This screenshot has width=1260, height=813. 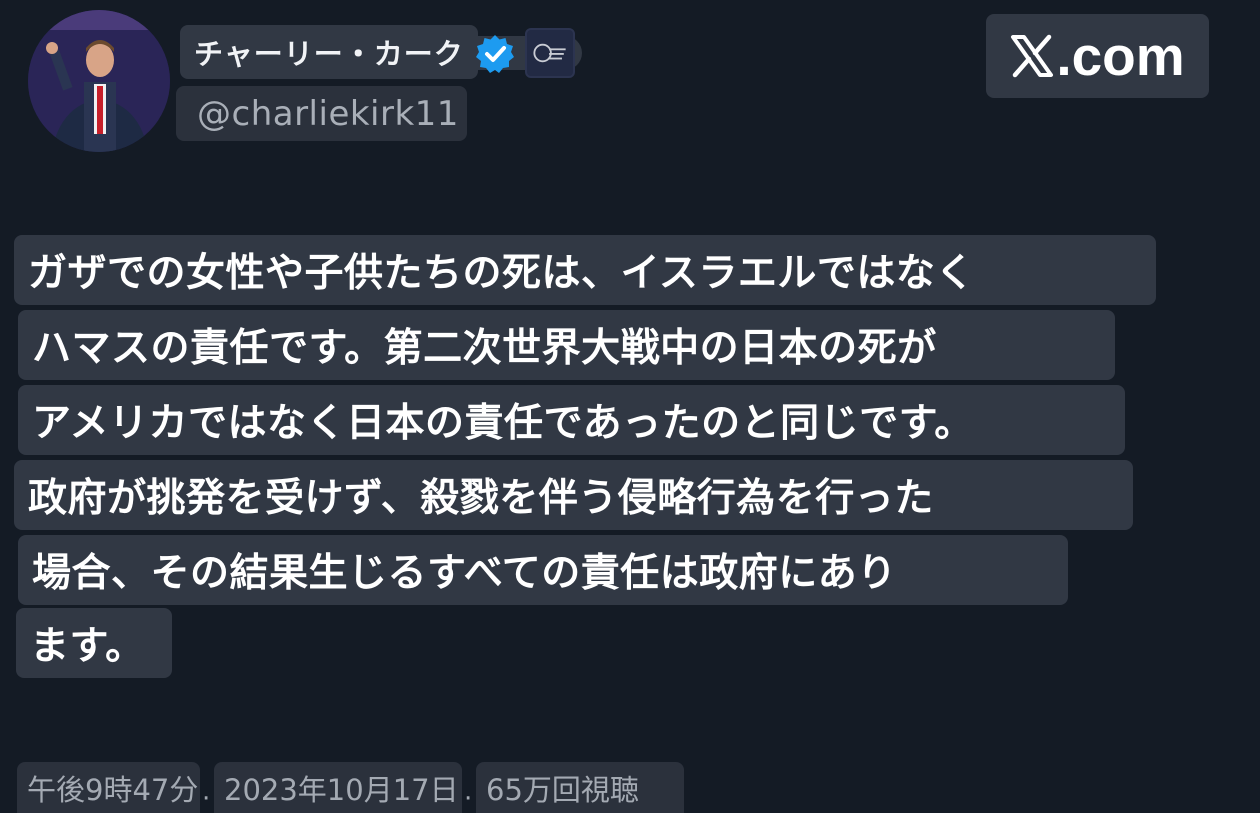 What do you see at coordinates (1032, 56) in the screenshot?
I see `x-logo-icon` at bounding box center [1032, 56].